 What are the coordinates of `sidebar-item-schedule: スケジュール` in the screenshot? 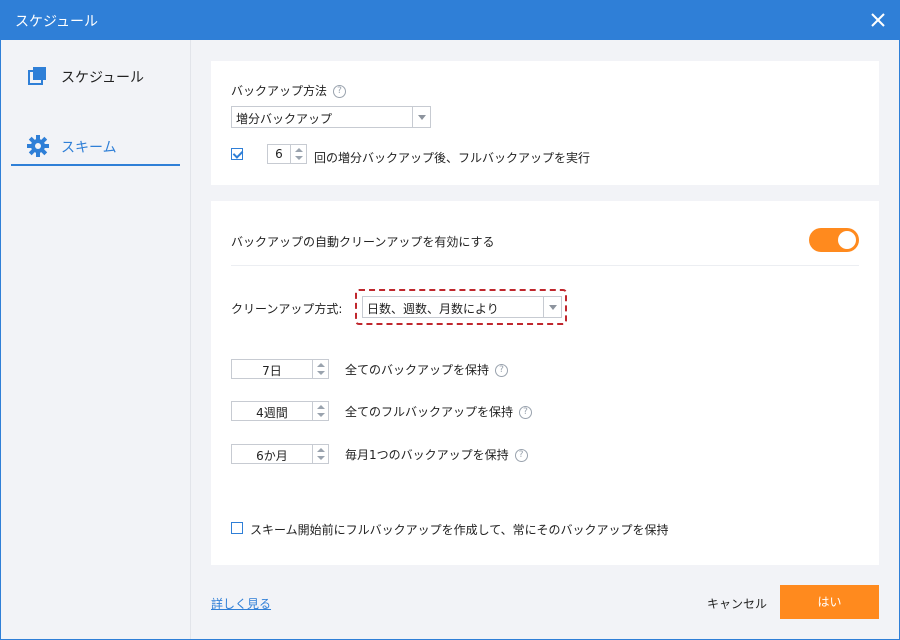 It's located at (95, 75).